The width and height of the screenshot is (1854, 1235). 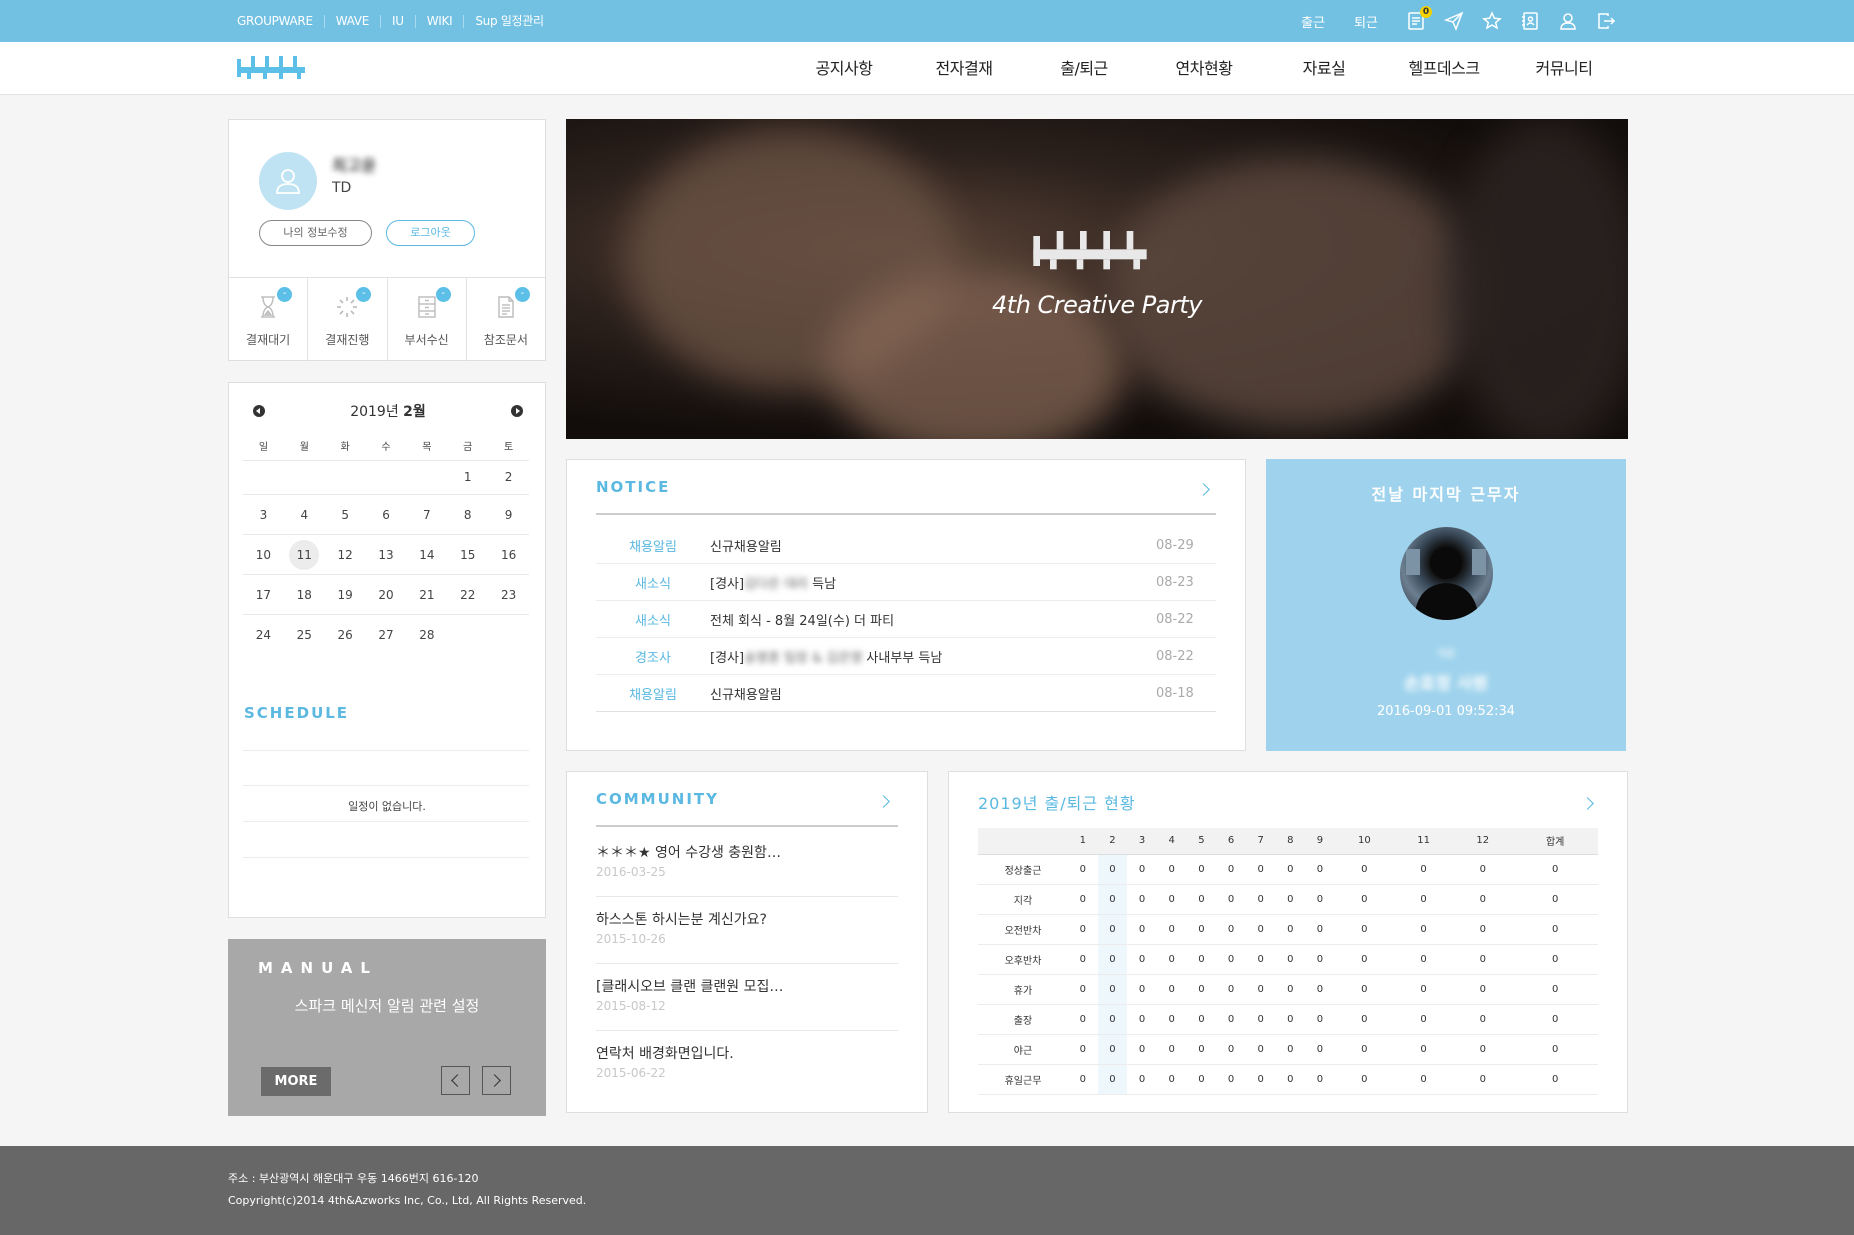 What do you see at coordinates (440, 21) in the screenshot?
I see `top-link-wiki: WIKI` at bounding box center [440, 21].